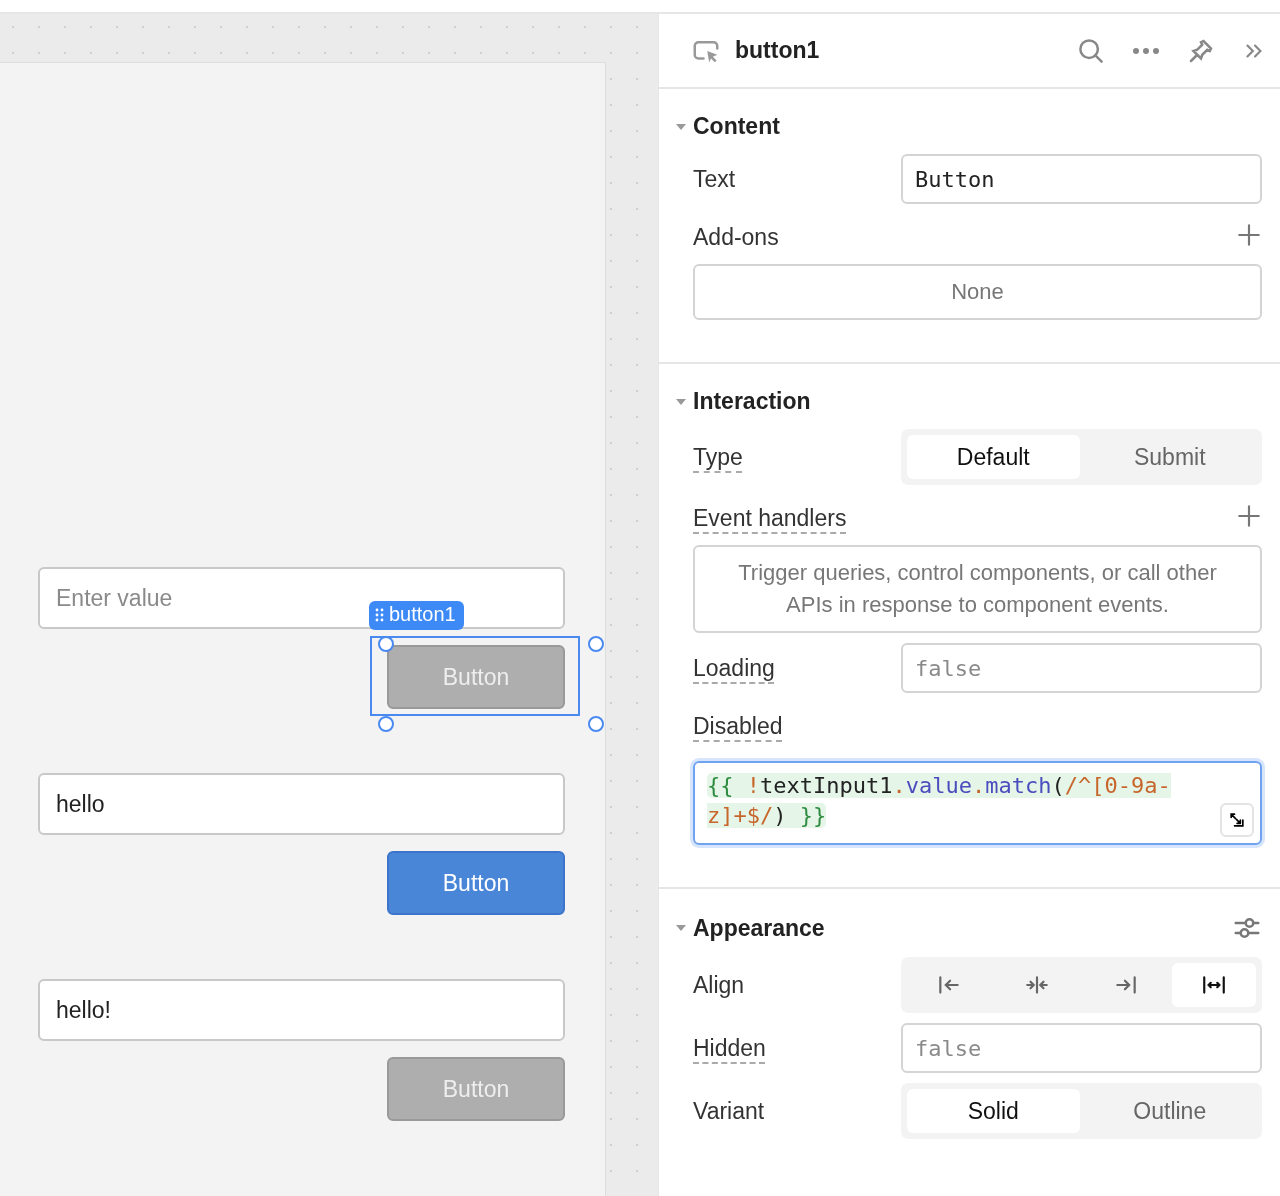  I want to click on property-label: Text, so click(714, 178).